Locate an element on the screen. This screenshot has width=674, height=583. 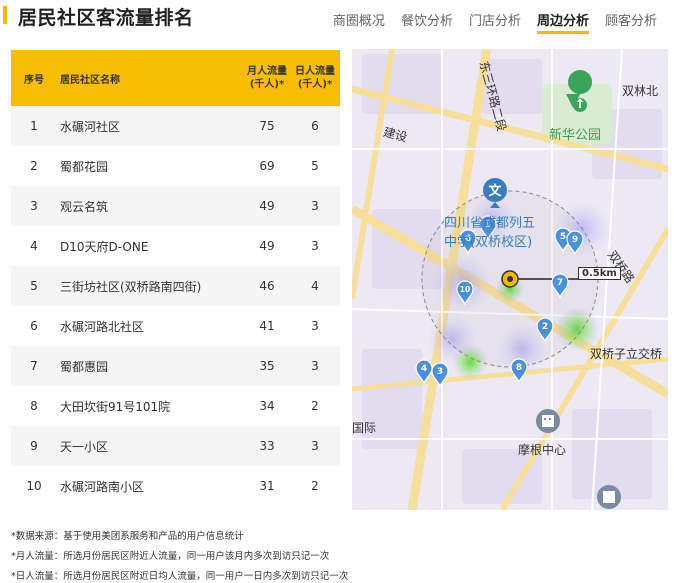
community-marker-label: 2 is located at coordinates (545, 327).